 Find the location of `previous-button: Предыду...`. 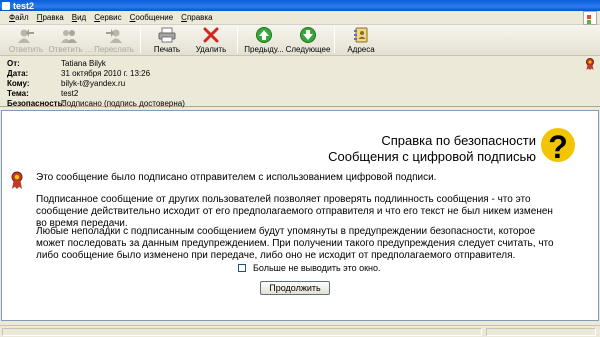

previous-button: Предыду... is located at coordinates (264, 40).